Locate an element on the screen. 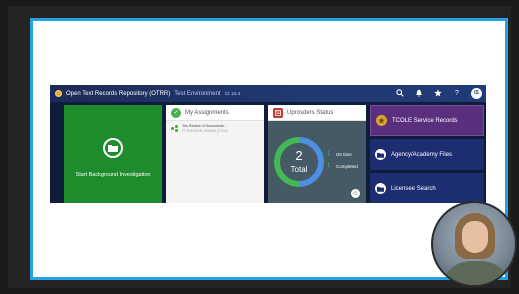 This screenshot has width=519, height=294. legend-completed: 1 Completed is located at coordinates (342, 166).